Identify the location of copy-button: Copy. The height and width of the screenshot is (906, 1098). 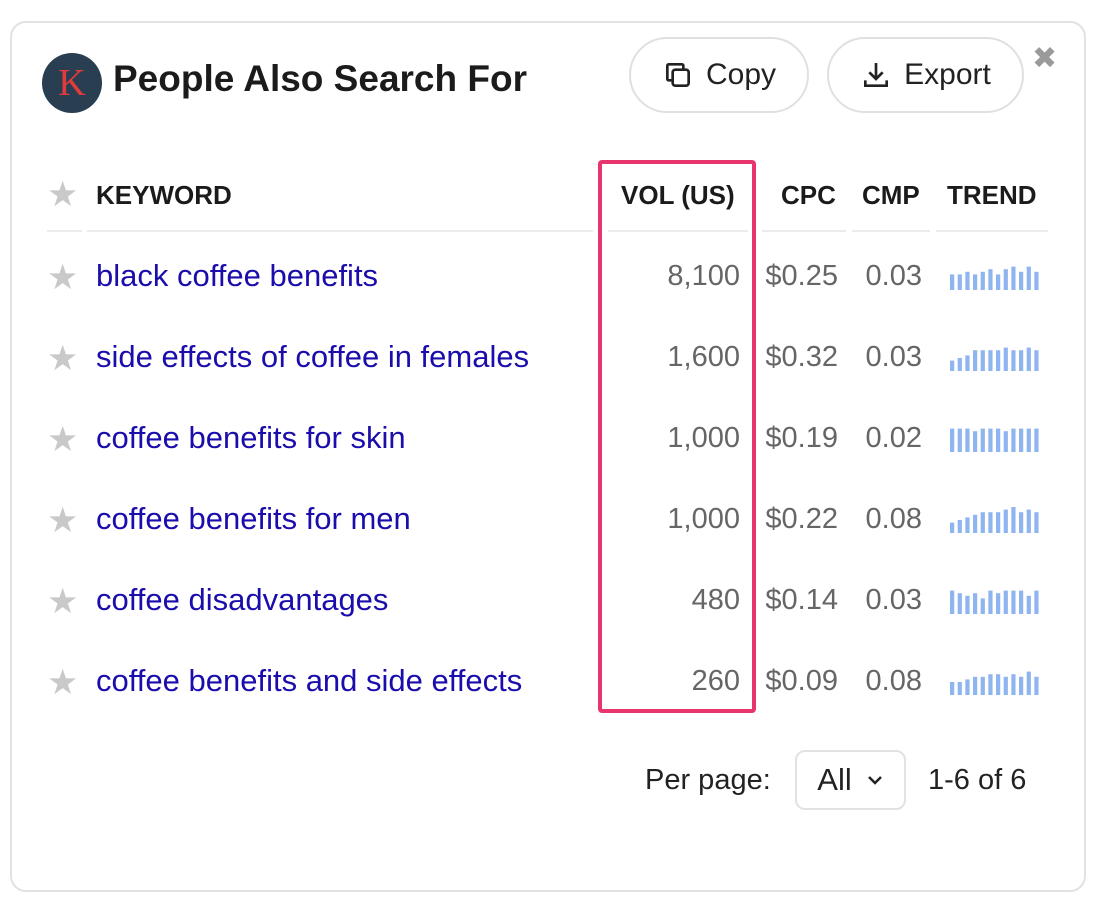
(719, 75).